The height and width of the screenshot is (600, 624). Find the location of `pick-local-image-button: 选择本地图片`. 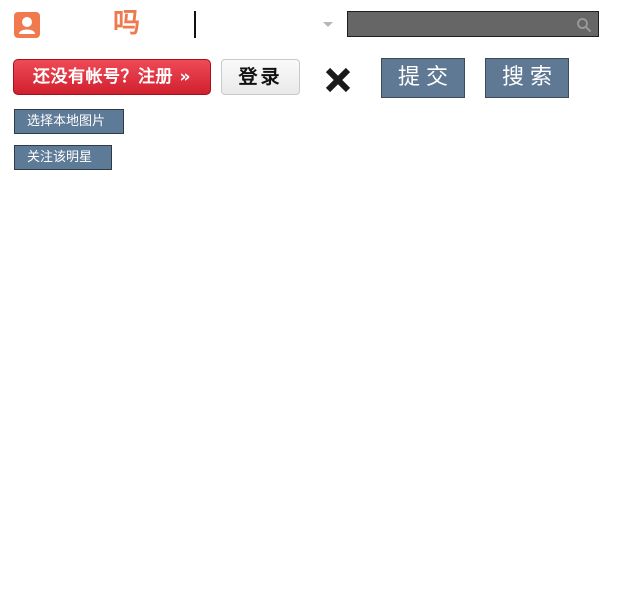

pick-local-image-button: 选择本地图片 is located at coordinates (69, 121).